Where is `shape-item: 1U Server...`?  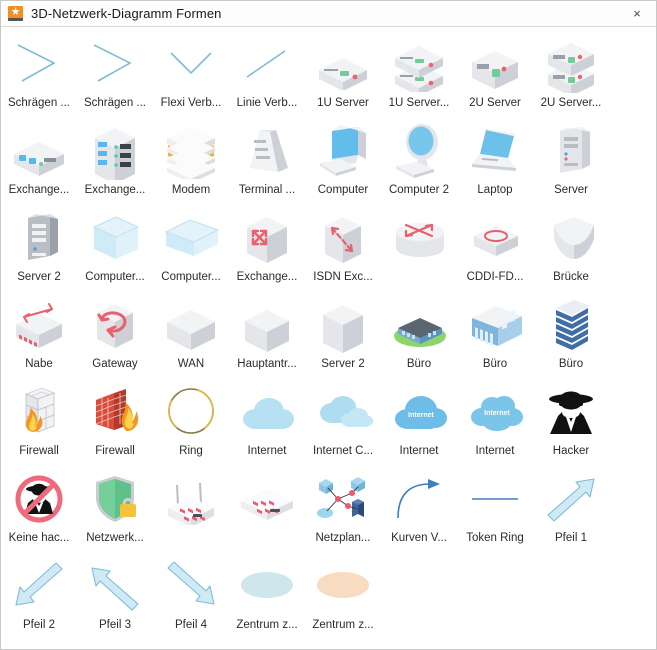
shape-item: 1U Server... is located at coordinates (419, 76).